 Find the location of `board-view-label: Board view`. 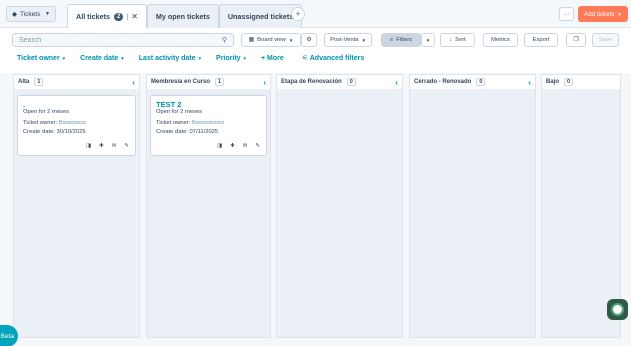

board-view-label: Board view is located at coordinates (271, 40).